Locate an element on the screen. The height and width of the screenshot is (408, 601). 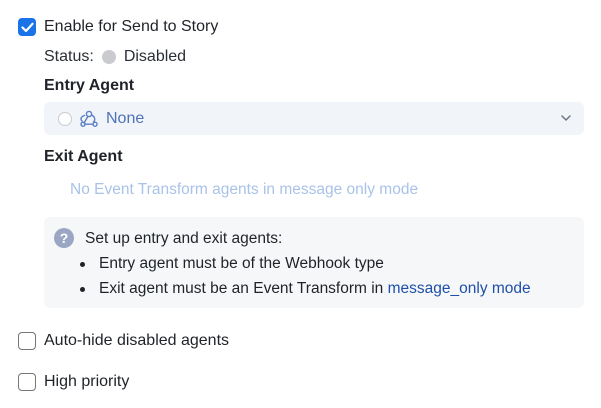
info-bullet-entry: Entry agent must be of the Webhook type is located at coordinates (232, 264).